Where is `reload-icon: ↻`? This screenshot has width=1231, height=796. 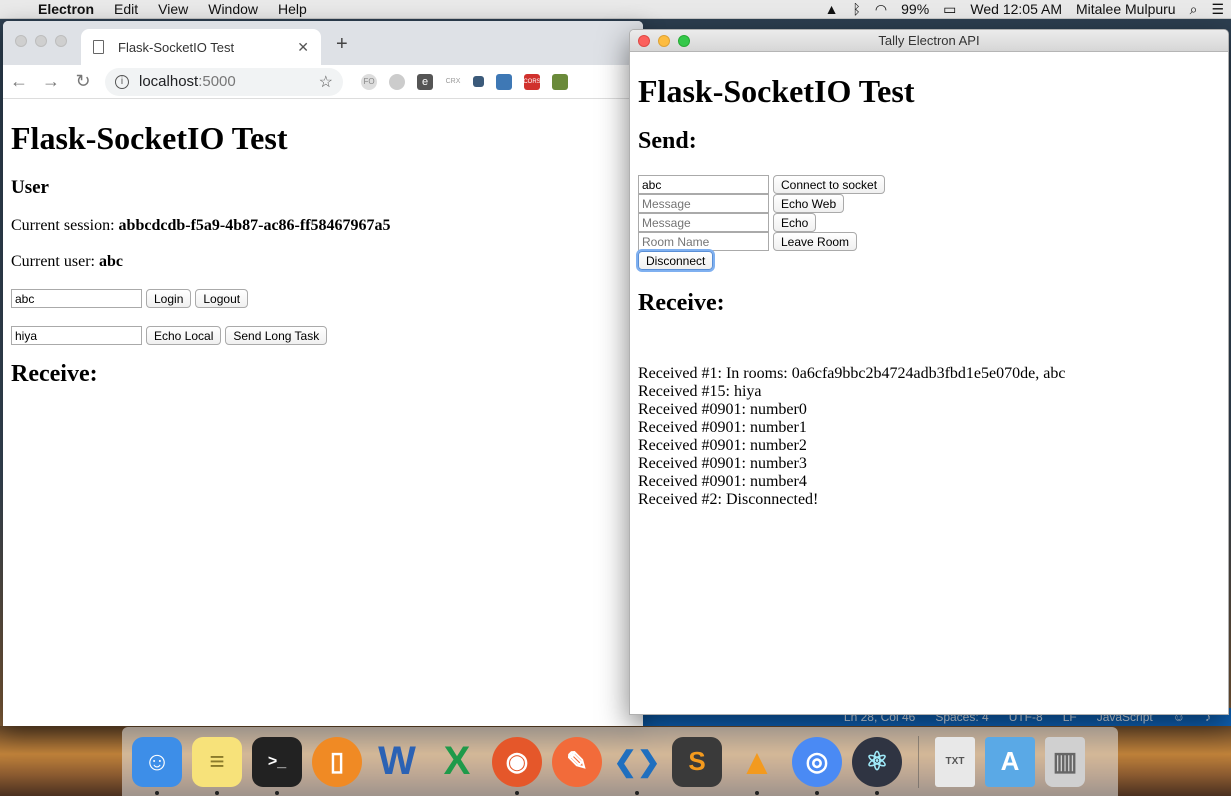 reload-icon: ↻ is located at coordinates (83, 81).